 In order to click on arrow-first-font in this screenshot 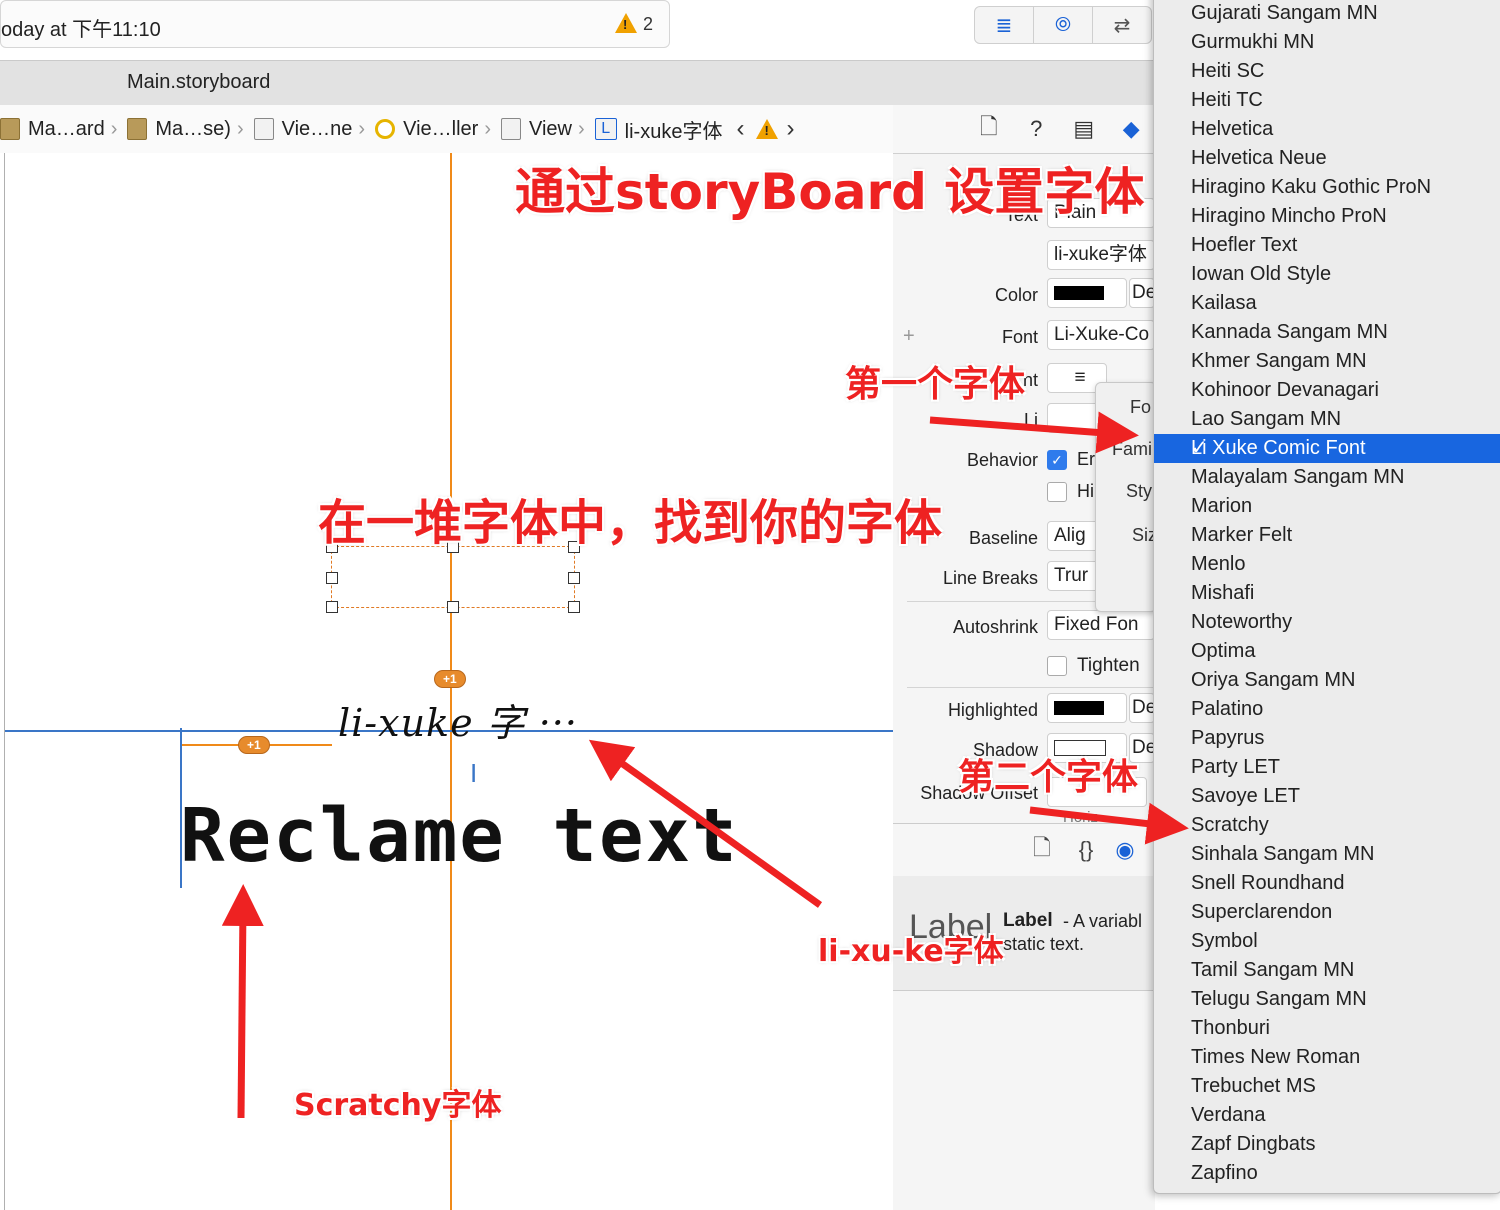, I will do `click(1034, 432)`.